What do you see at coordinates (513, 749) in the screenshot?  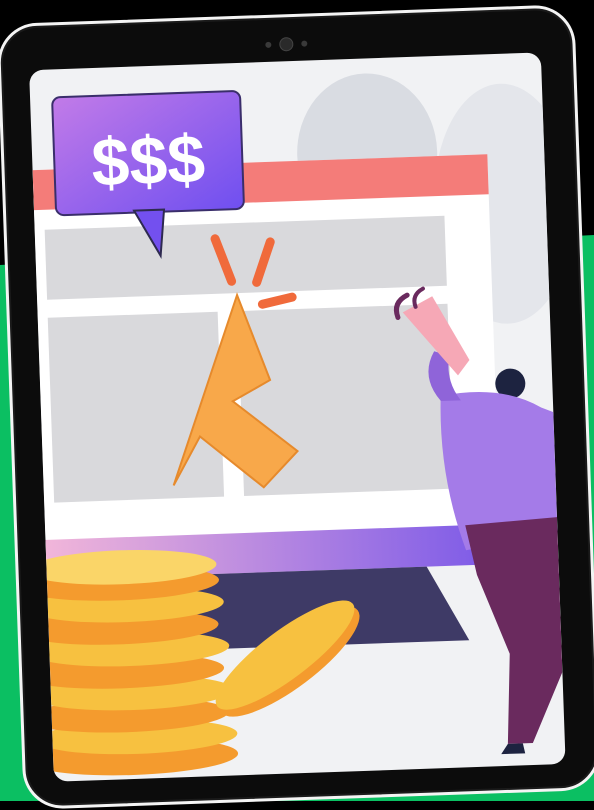 I see `person-shoe` at bounding box center [513, 749].